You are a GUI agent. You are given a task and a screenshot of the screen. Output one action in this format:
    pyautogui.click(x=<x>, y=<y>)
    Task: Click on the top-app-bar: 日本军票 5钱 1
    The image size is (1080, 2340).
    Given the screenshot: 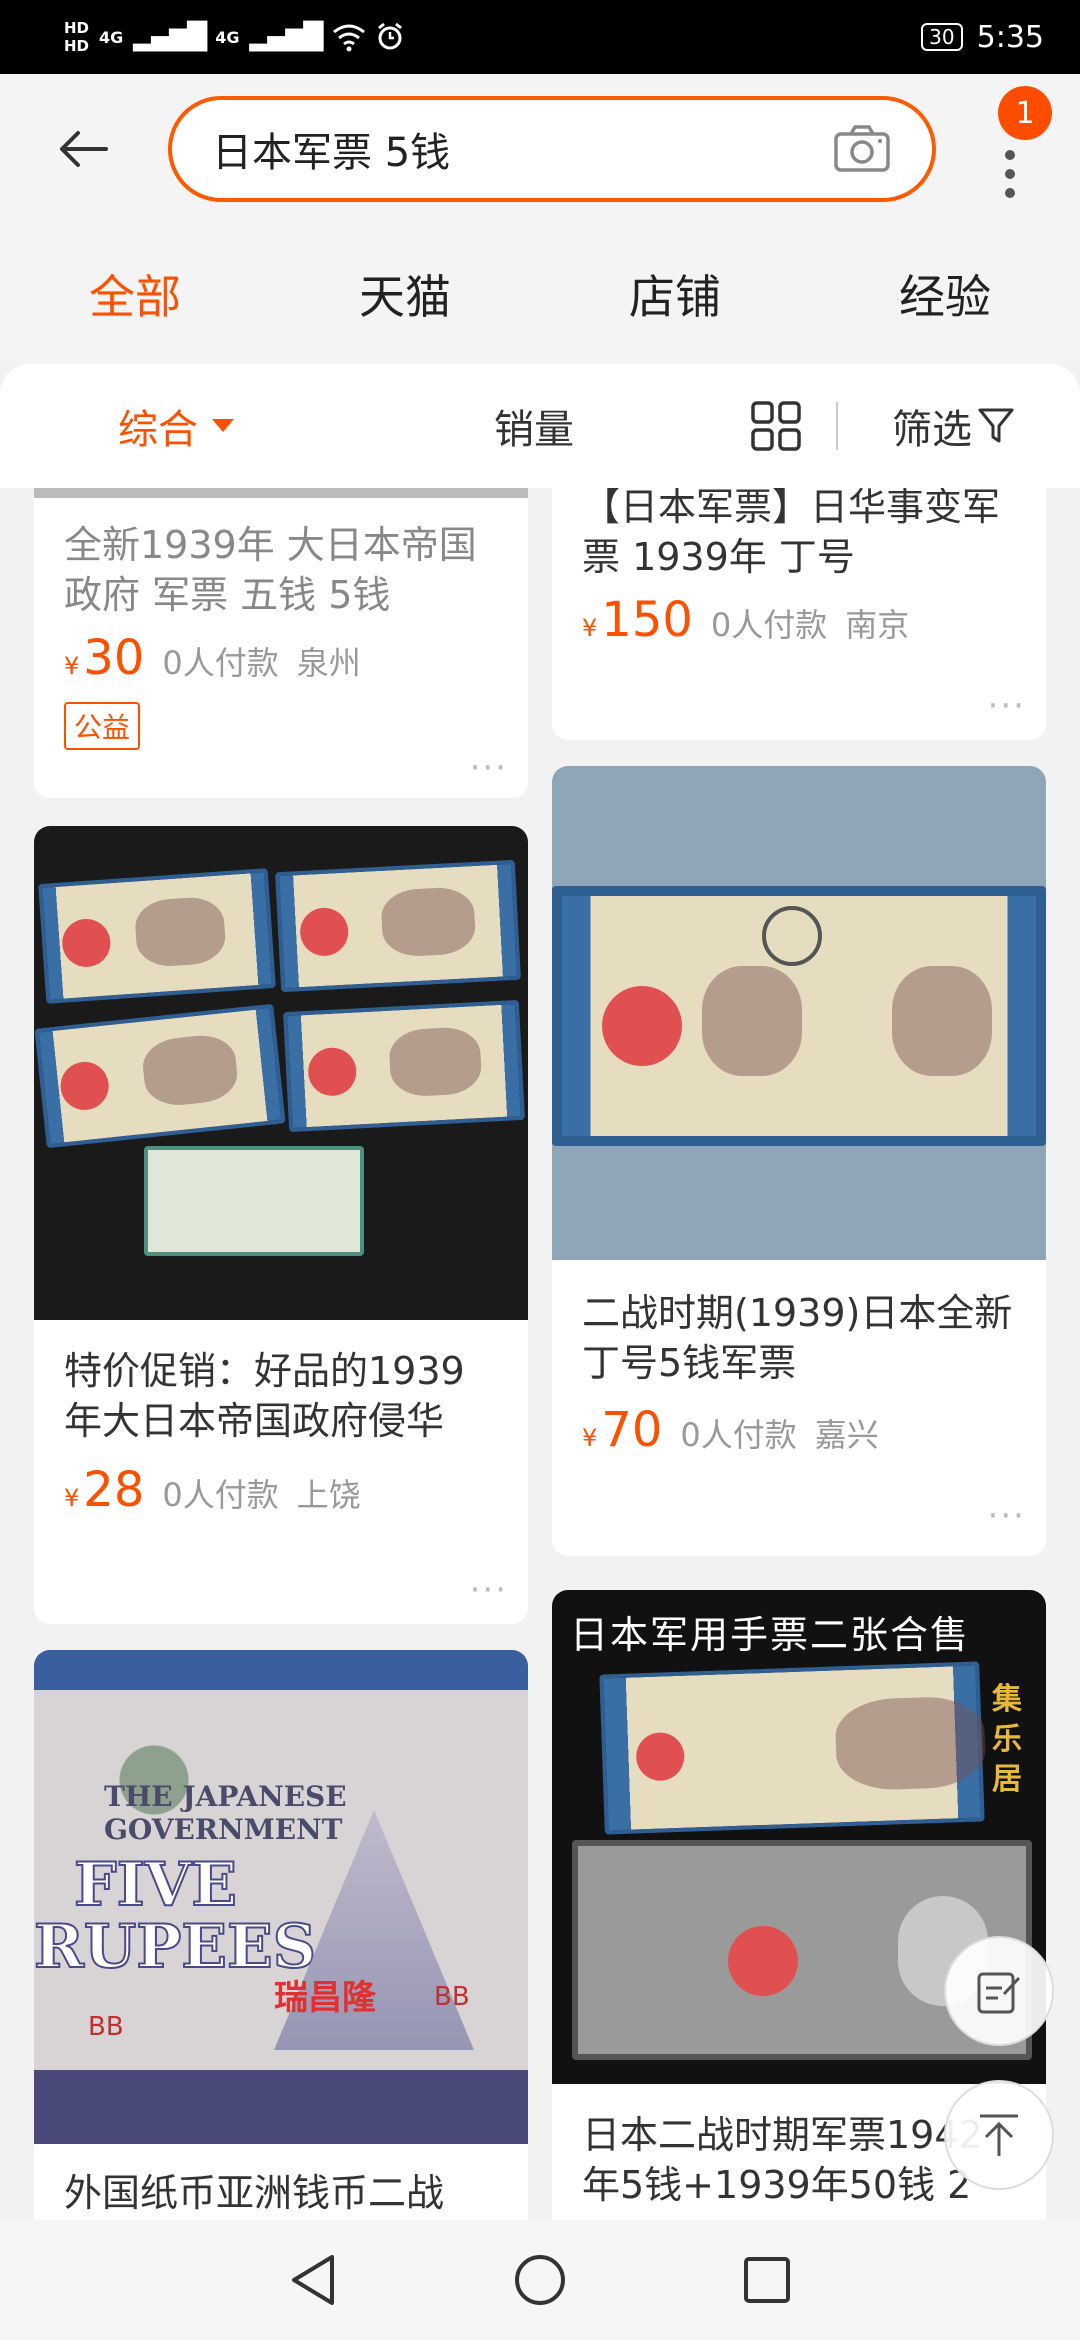 What is the action you would take?
    pyautogui.click(x=540, y=149)
    